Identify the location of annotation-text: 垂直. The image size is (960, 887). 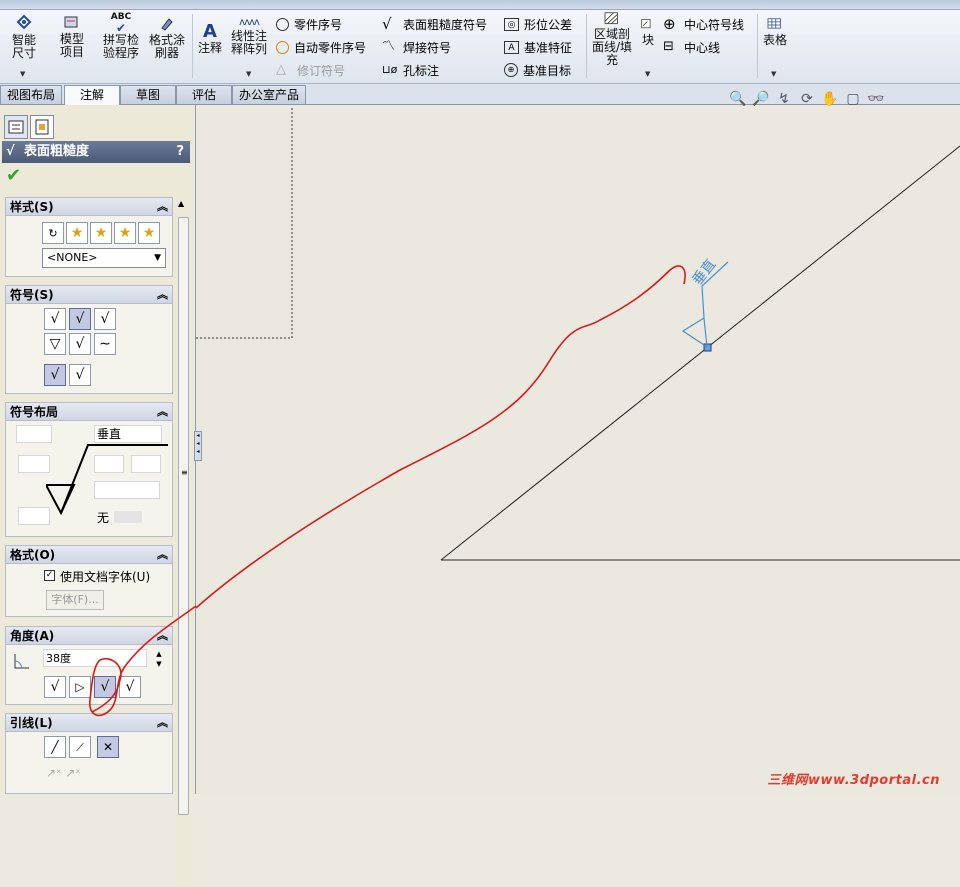
(704, 272).